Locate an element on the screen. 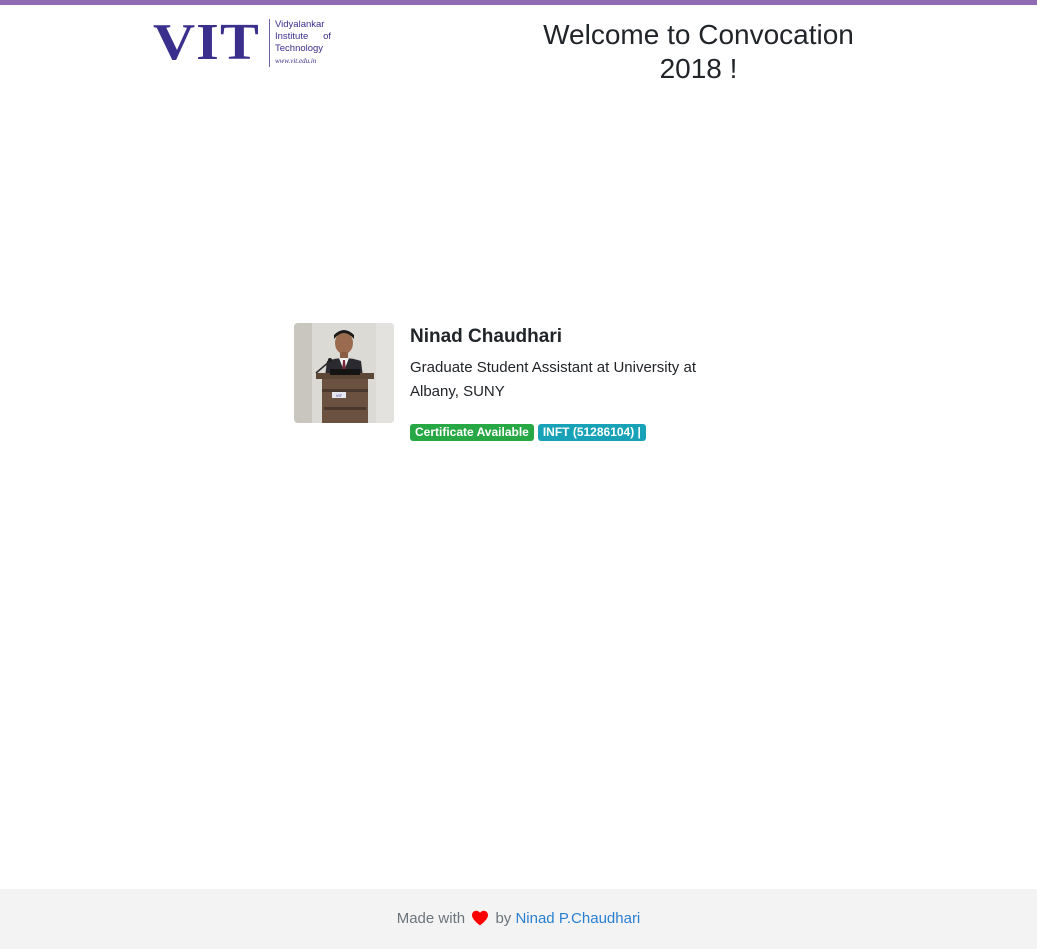 This screenshot has width=1037, height=949. logo-line-1: Vidyalankar is located at coordinates (300, 24).